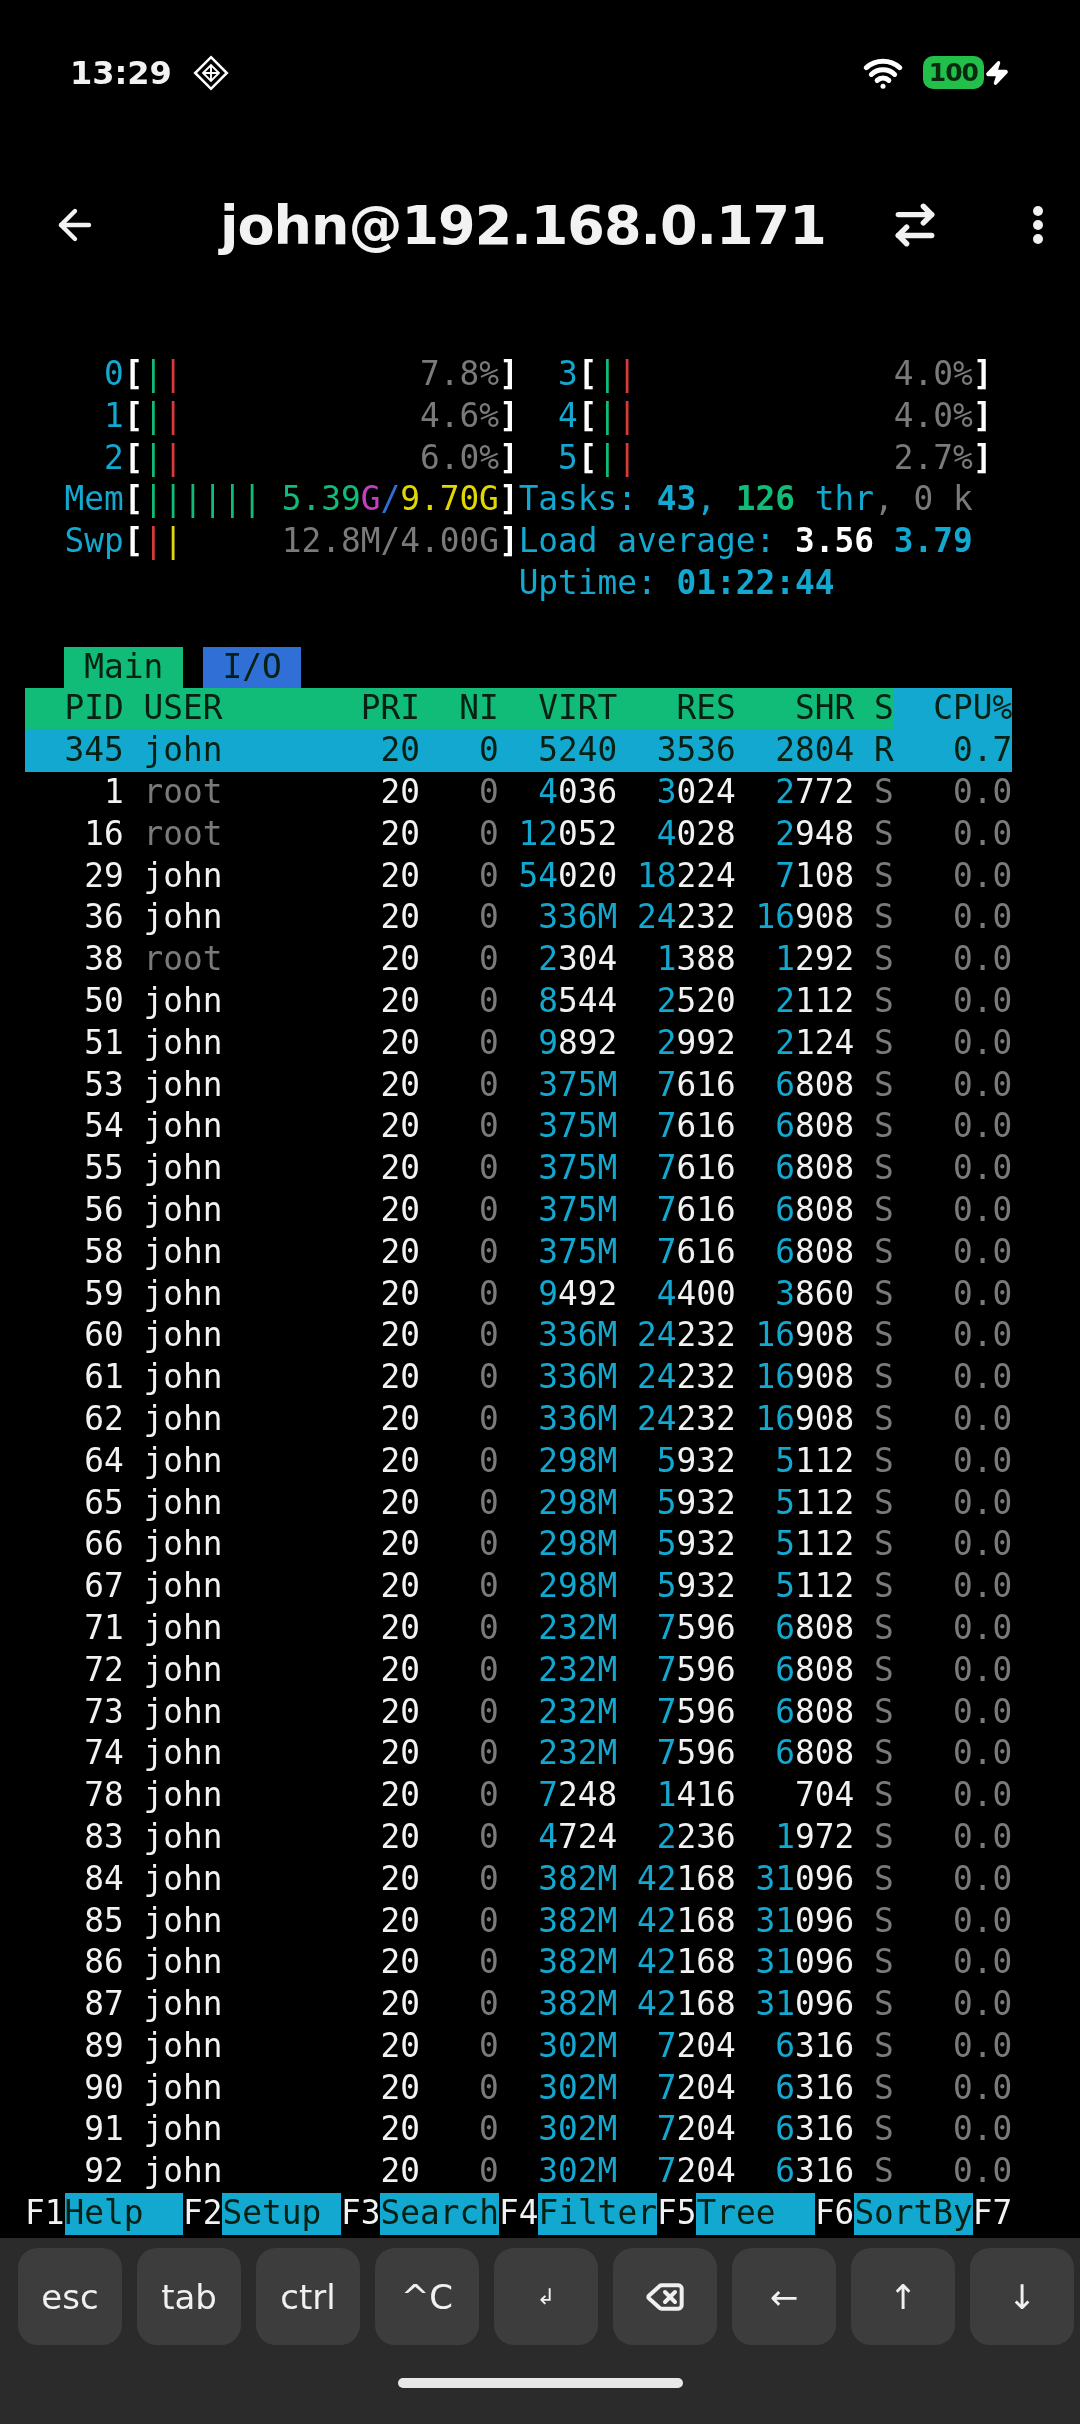 This screenshot has height=2424, width=1080. I want to click on usage-meter: Swp[|| 12.8M/4.00G], so click(291, 542).